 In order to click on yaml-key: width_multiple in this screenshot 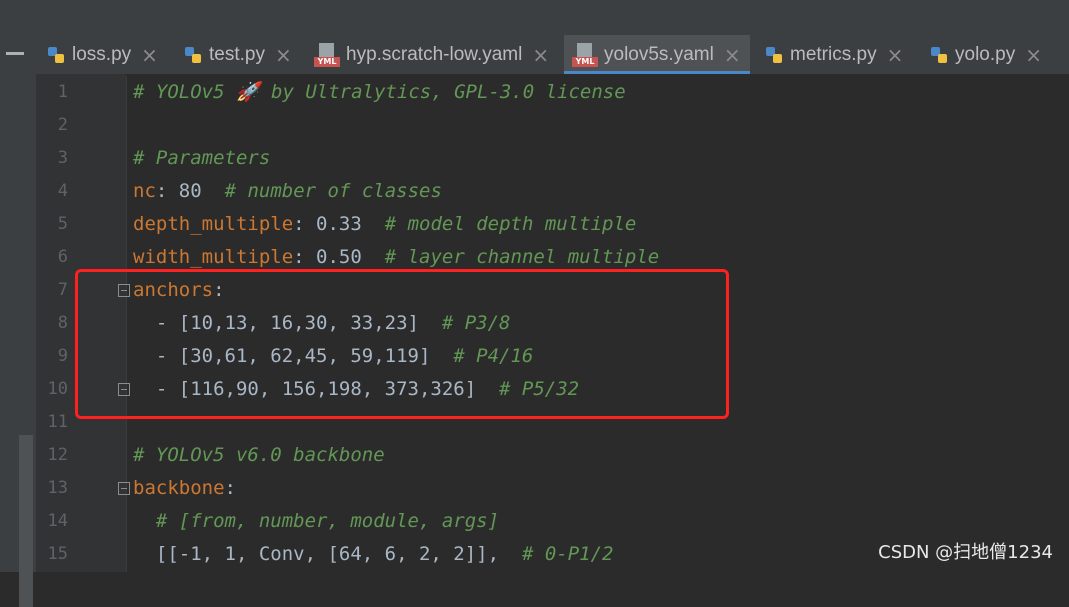, I will do `click(213, 257)`.